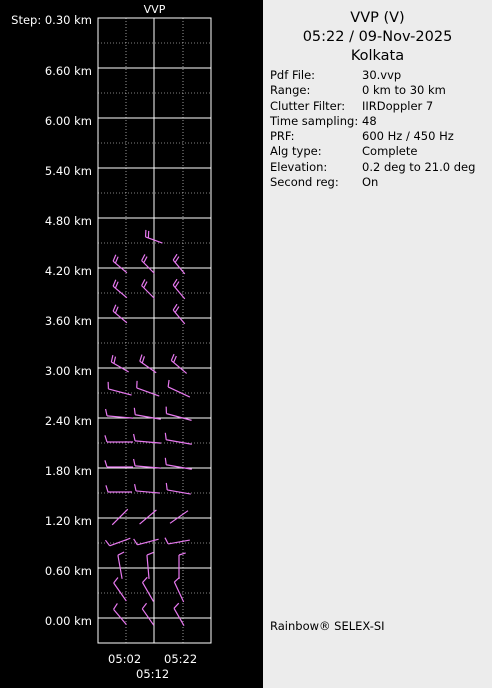 The image size is (492, 688). Describe the element at coordinates (327, 626) in the screenshot. I see `vendor-footer: Rainbow® SELEX-SI` at that location.